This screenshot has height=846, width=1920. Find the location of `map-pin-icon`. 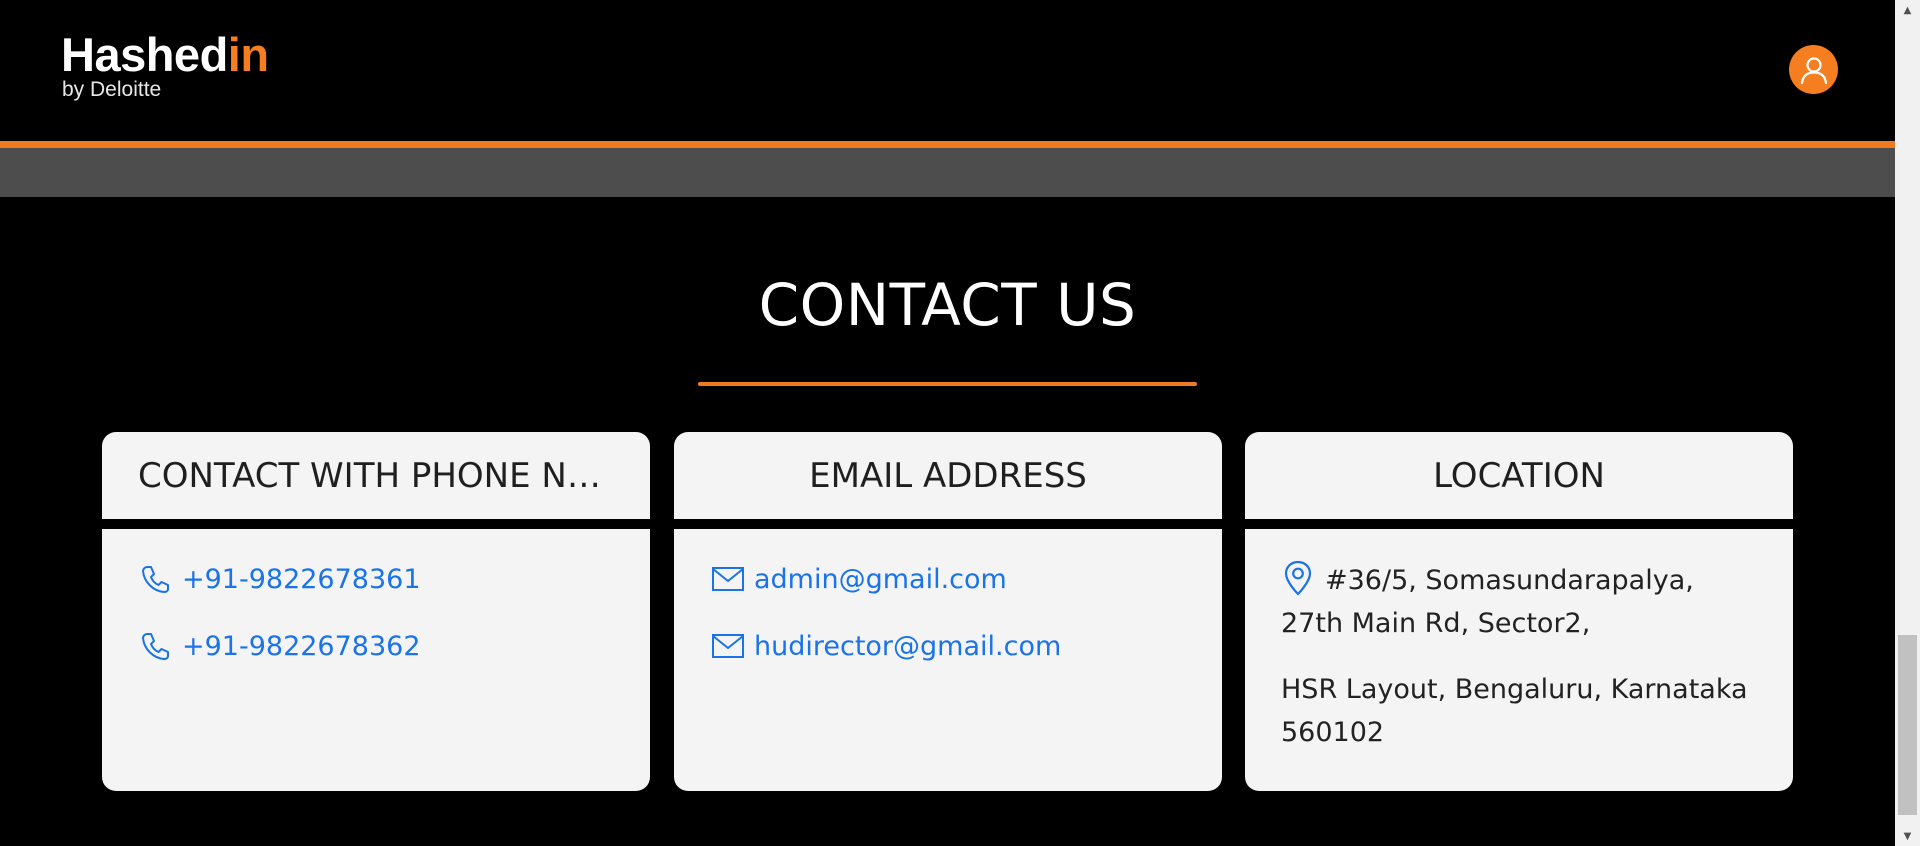

map-pin-icon is located at coordinates (1298, 578).